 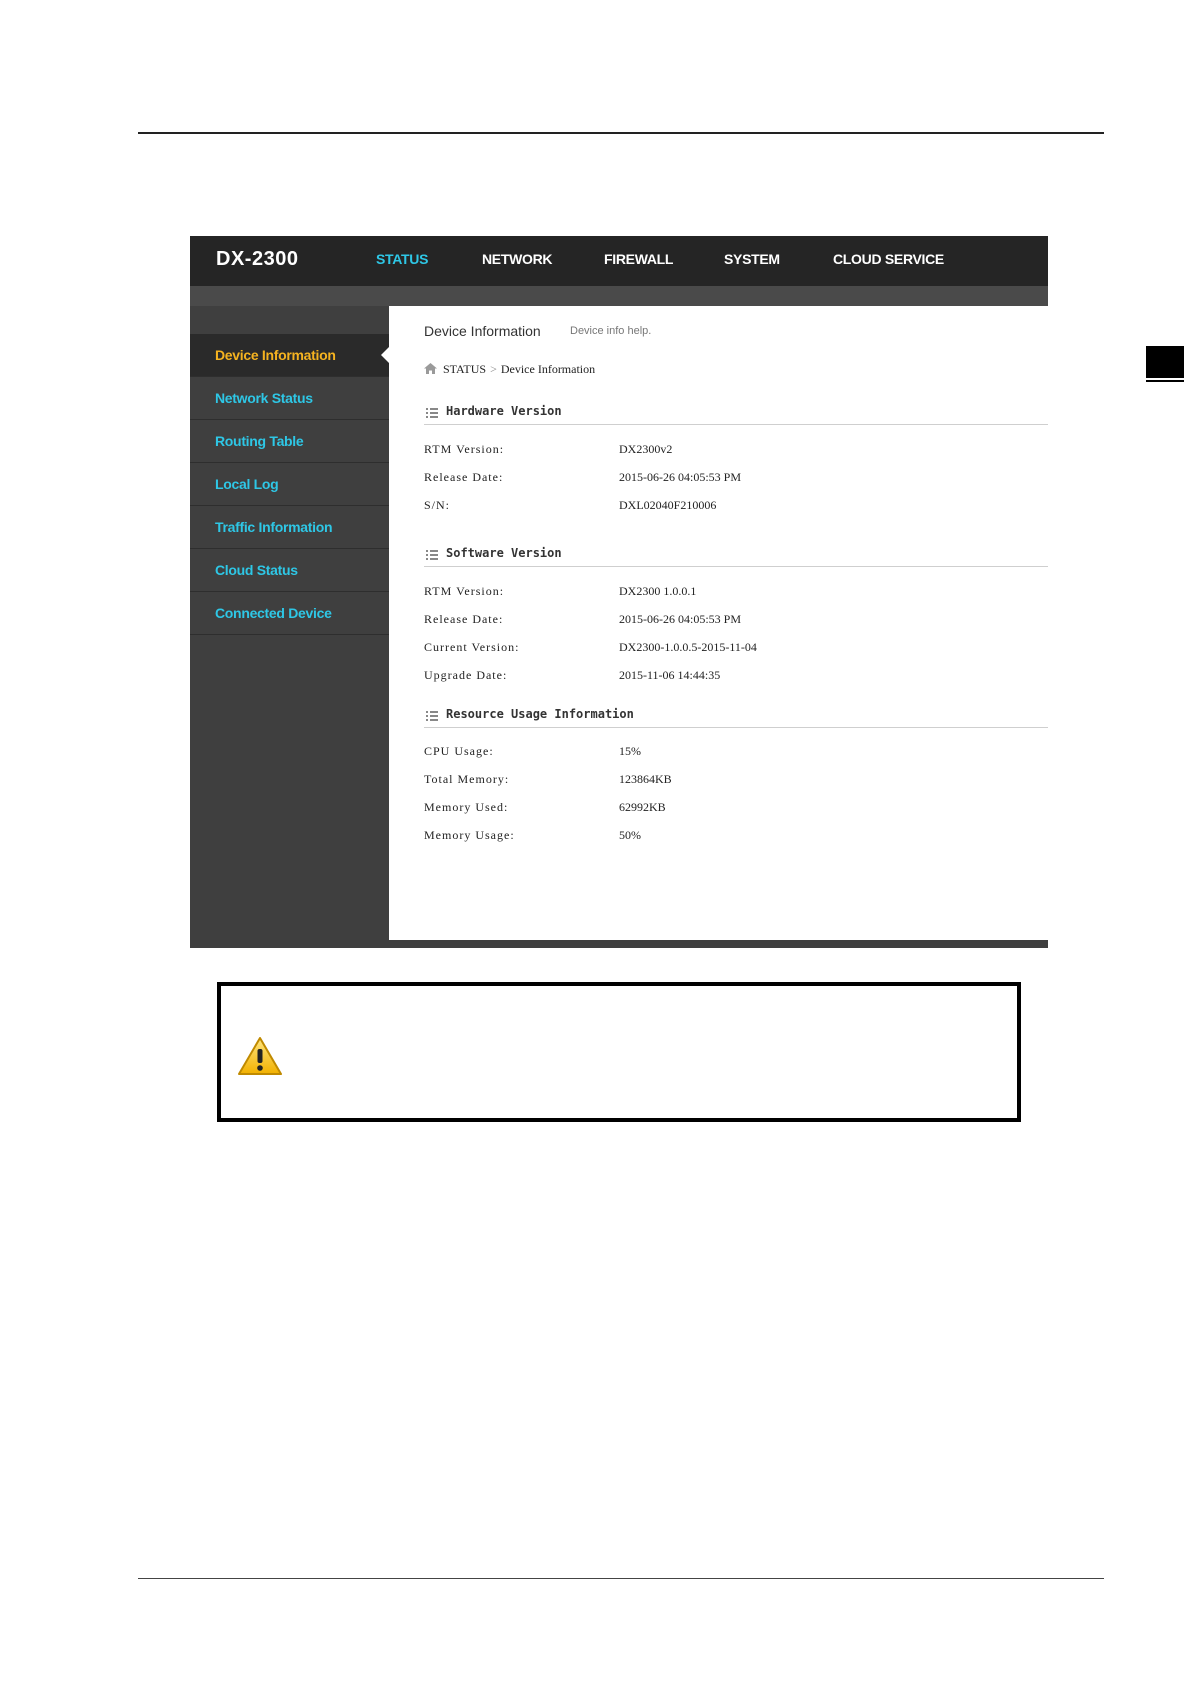 What do you see at coordinates (642, 807) in the screenshot?
I see `info-value: 62992KB` at bounding box center [642, 807].